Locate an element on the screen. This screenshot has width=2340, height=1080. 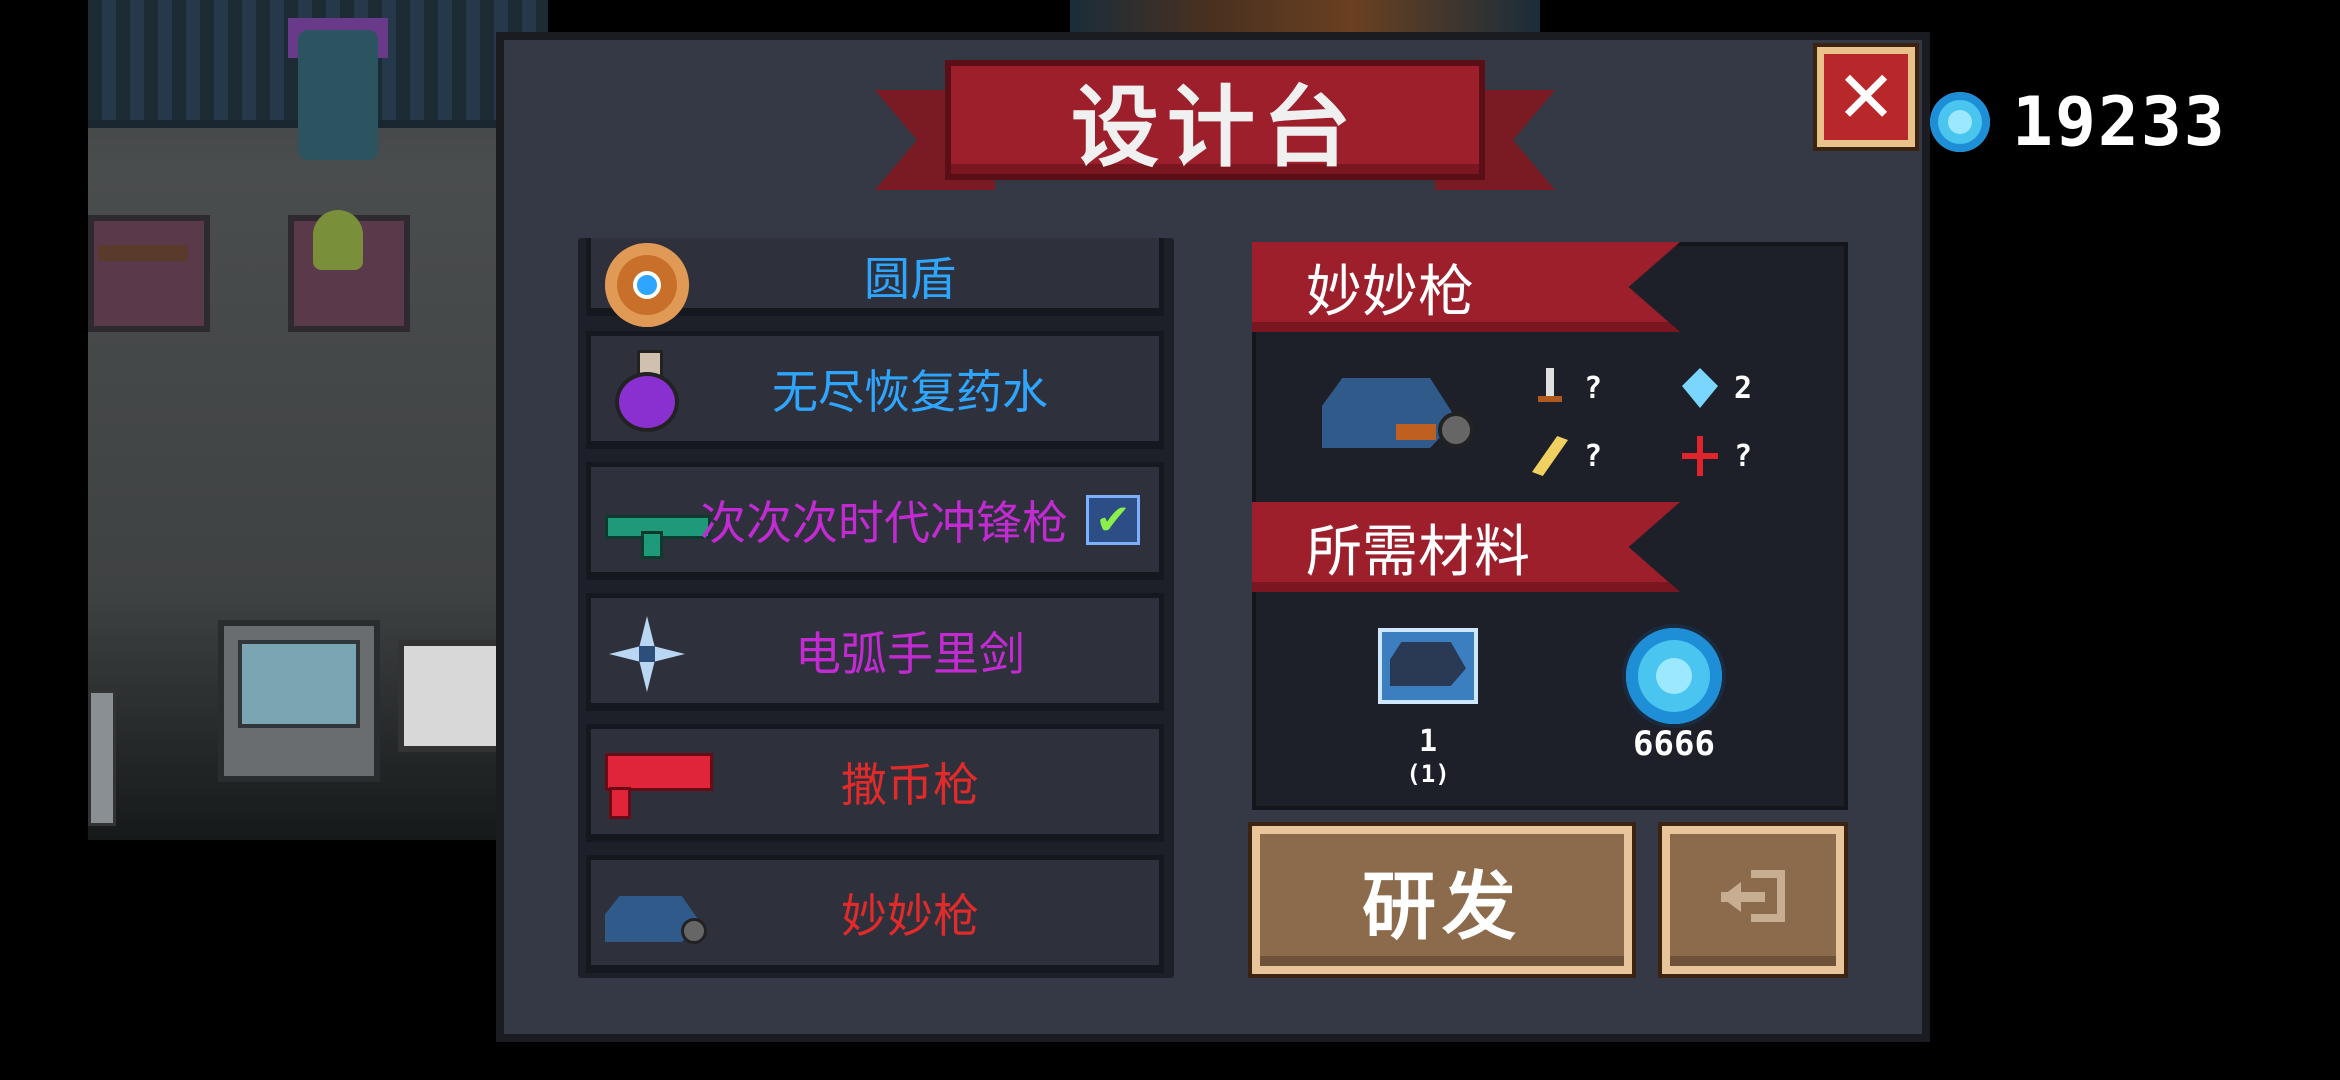
sword-icon is located at coordinates (1550, 388).